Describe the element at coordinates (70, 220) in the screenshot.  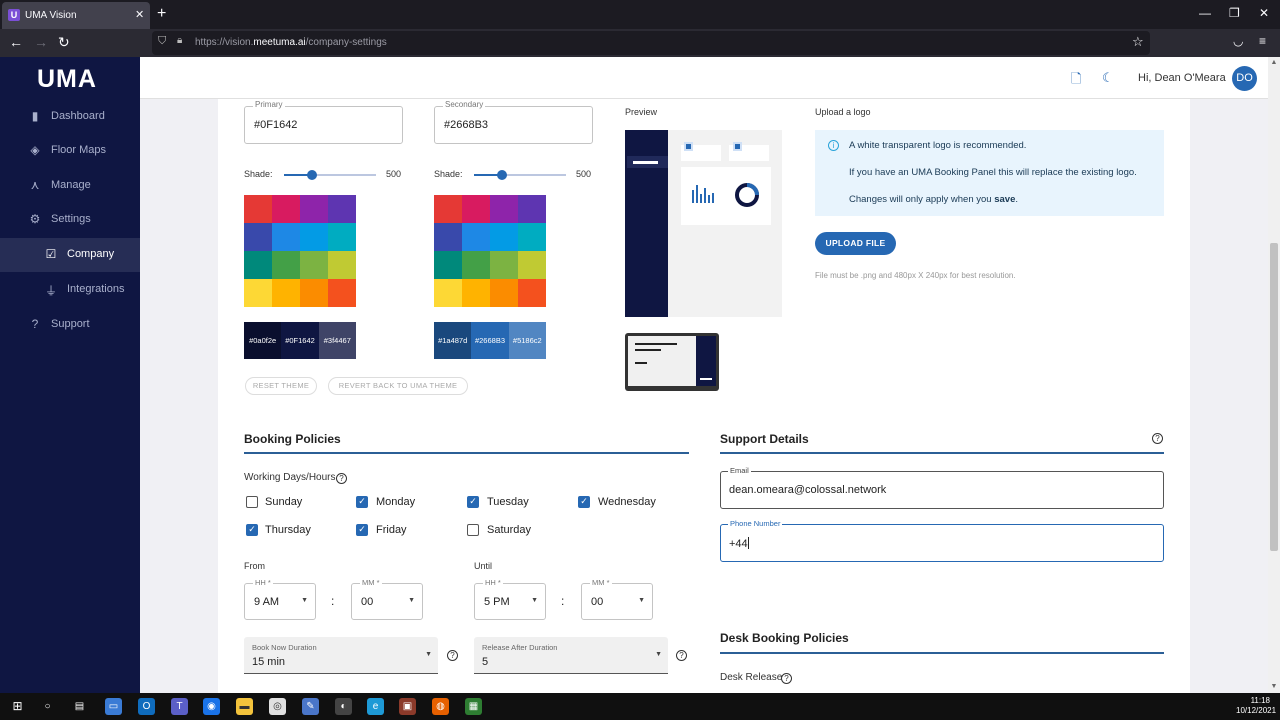
I see `sidebar-item-settings: ⚙ Settings` at that location.